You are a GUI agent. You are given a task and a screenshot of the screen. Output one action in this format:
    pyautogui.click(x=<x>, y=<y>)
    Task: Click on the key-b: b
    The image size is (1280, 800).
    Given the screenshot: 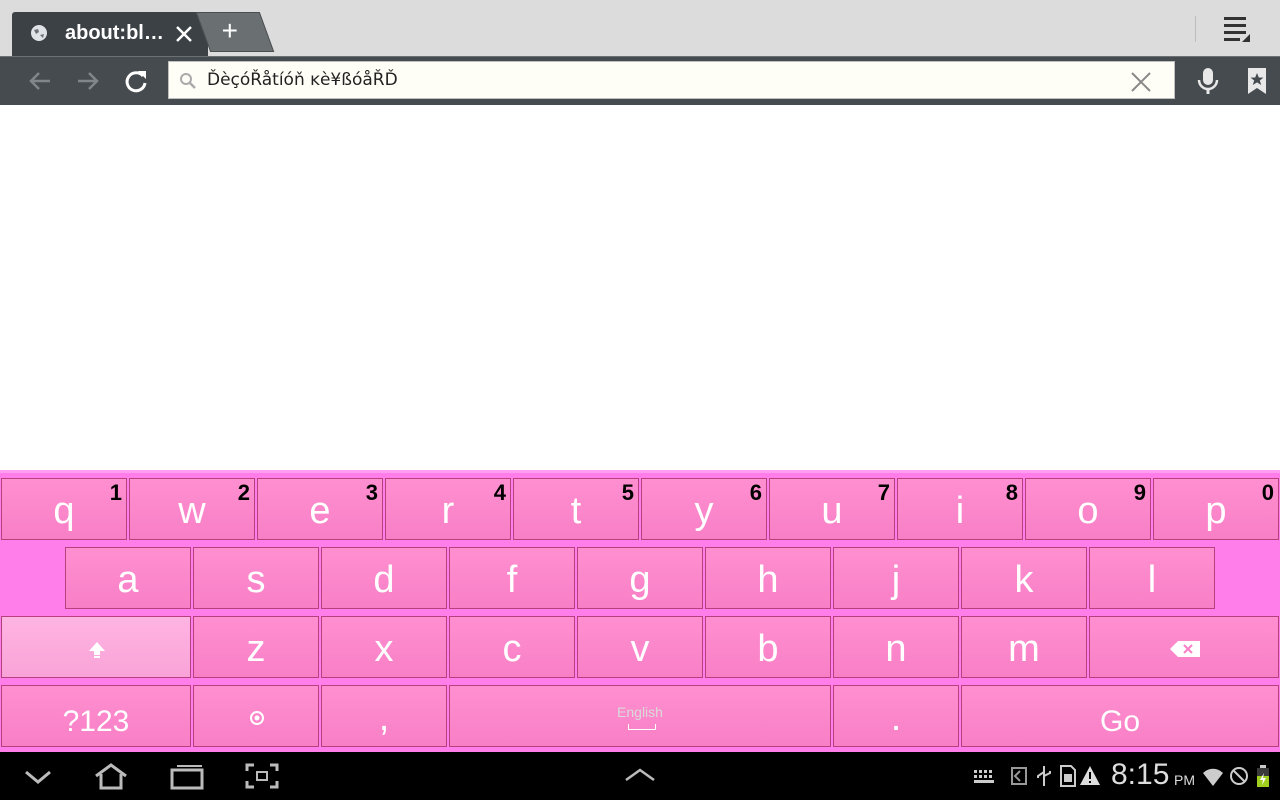 What is the action you would take?
    pyautogui.click(x=768, y=647)
    